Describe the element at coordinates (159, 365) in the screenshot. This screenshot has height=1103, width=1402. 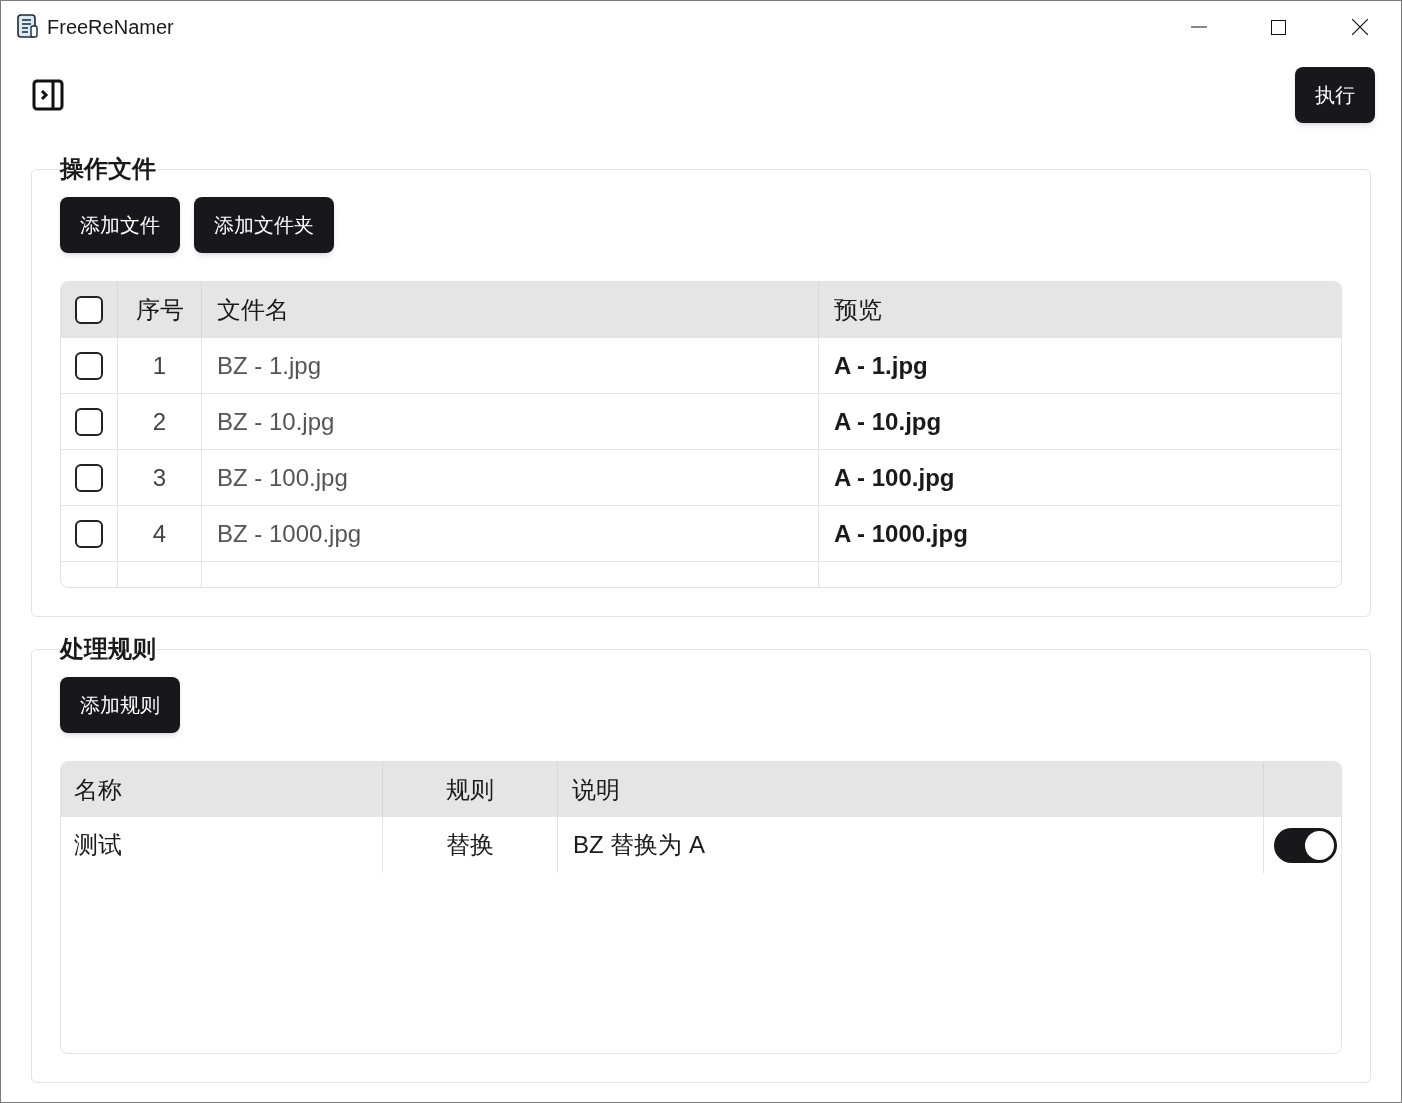
I see `table-cell-text: 1` at that location.